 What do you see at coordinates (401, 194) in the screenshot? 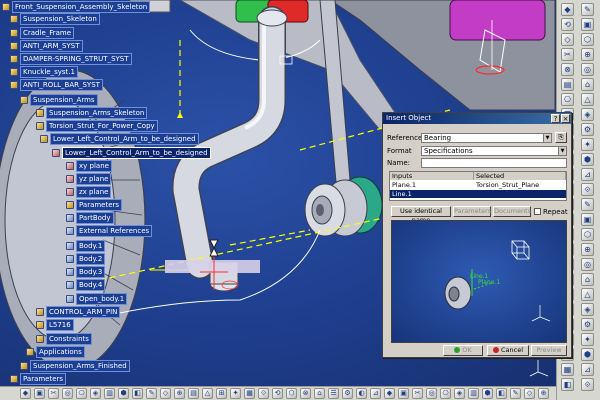
I see `table-row-input: Line.1` at bounding box center [401, 194].